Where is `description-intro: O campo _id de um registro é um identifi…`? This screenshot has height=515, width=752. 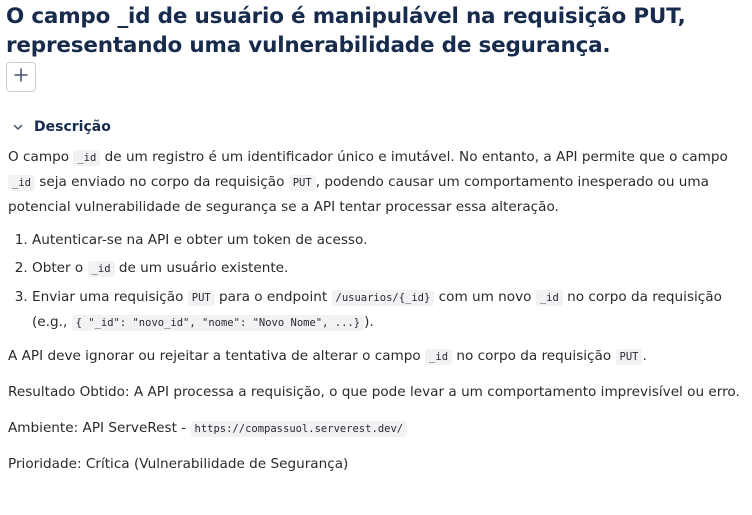 description-intro: O campo _id de um registro é um identifi… is located at coordinates (368, 182).